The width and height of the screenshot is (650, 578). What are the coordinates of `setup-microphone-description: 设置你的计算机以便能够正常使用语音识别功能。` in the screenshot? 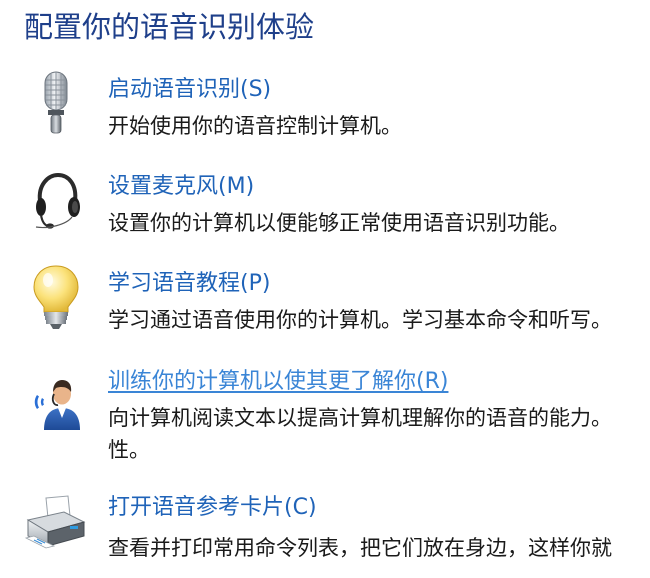 It's located at (339, 223).